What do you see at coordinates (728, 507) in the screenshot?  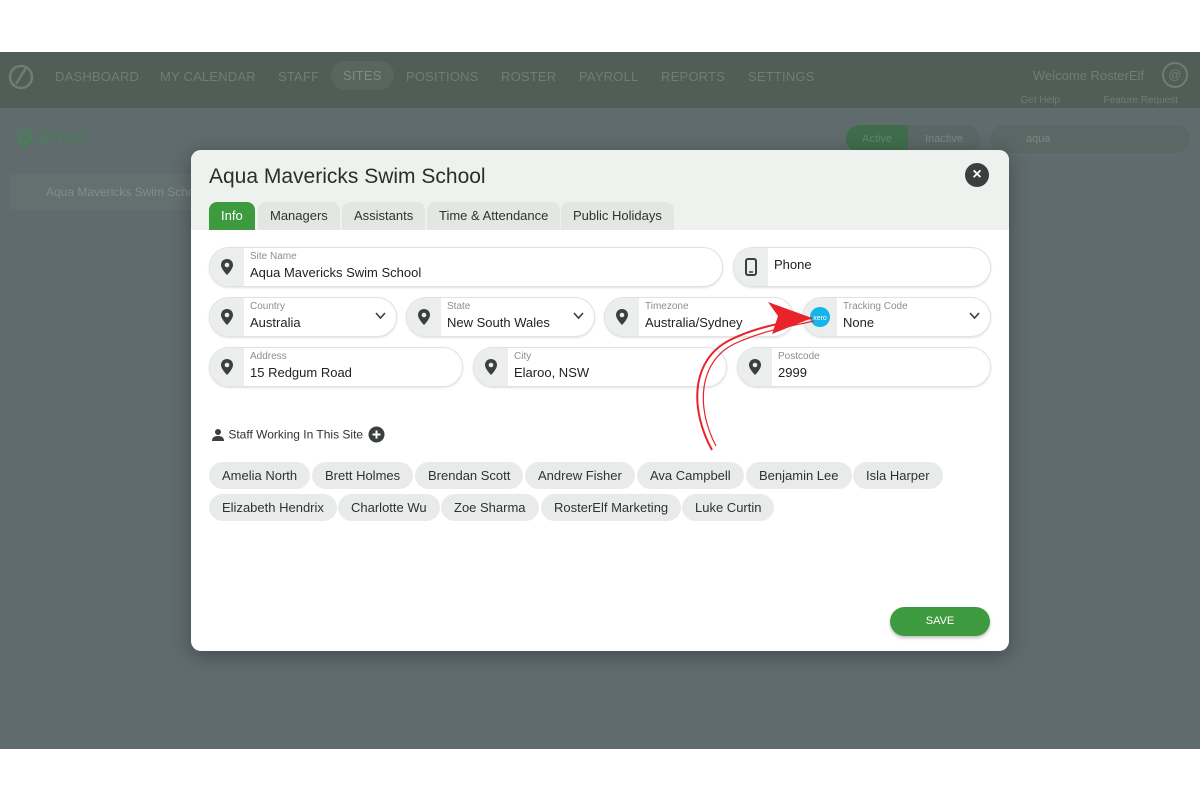 I see `staff-chip: Luke Curtin` at bounding box center [728, 507].